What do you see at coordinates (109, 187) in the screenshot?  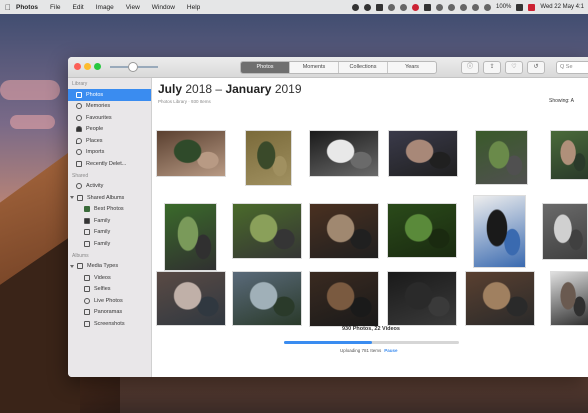 I see `sidebar-item-activity: Activity` at bounding box center [109, 187].